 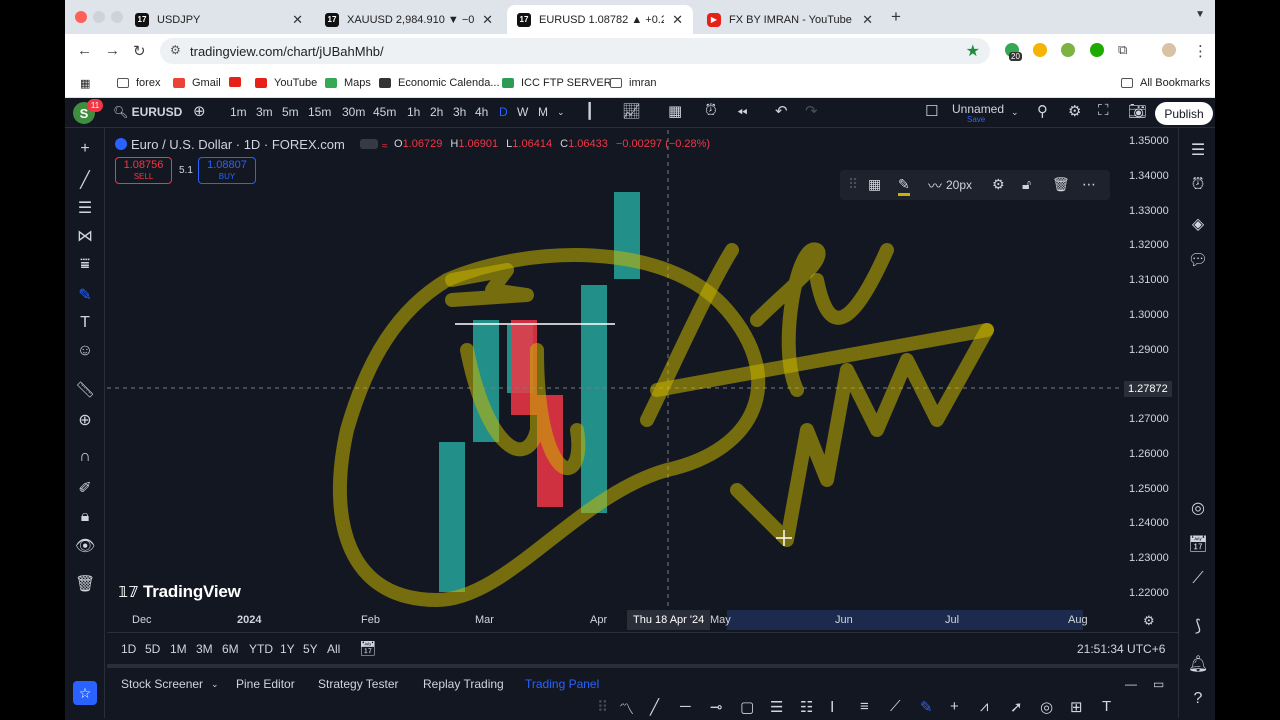 What do you see at coordinates (85, 488) in the screenshot?
I see `stay-in-drawing-icon: ✐` at bounding box center [85, 488].